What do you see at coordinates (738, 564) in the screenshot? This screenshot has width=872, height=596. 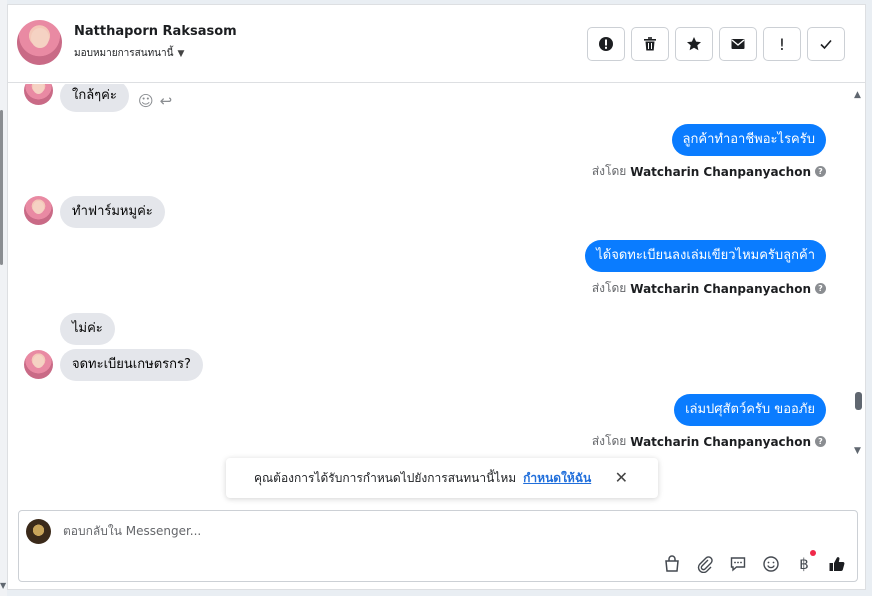 I see `saved-reply-icon` at bounding box center [738, 564].